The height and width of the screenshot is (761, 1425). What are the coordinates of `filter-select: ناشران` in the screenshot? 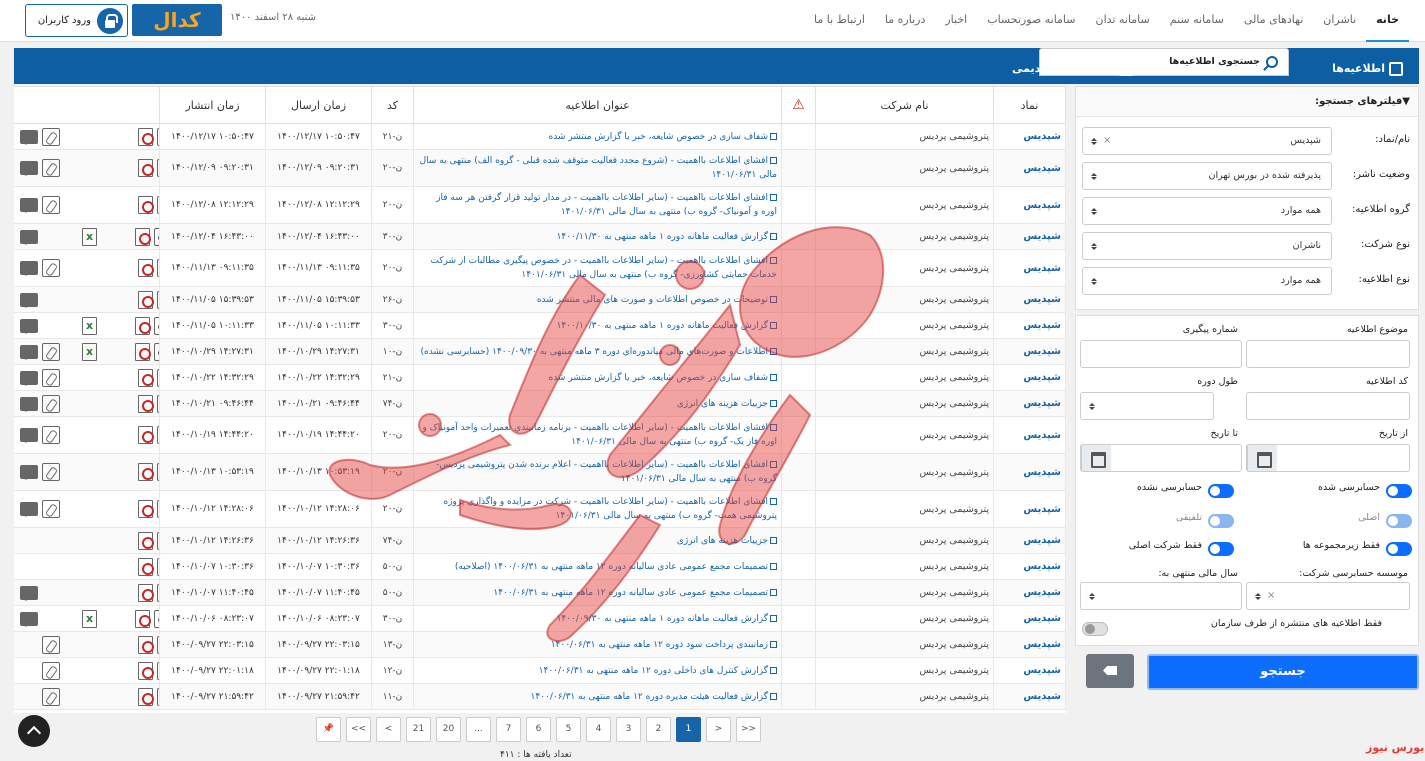 It's located at (1207, 246).